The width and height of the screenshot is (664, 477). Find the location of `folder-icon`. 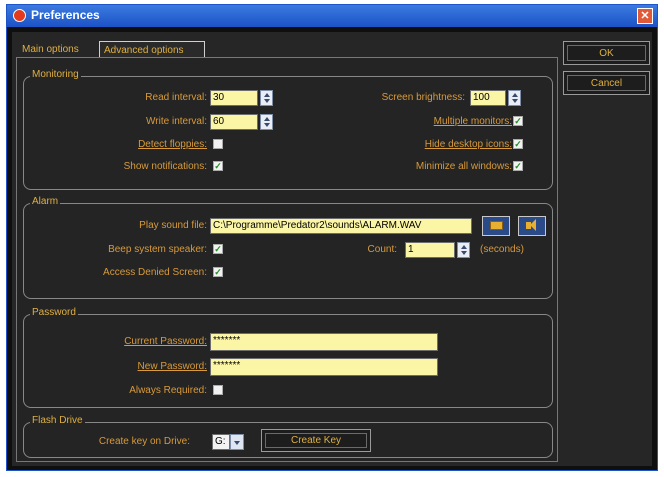

folder-icon is located at coordinates (496, 225).